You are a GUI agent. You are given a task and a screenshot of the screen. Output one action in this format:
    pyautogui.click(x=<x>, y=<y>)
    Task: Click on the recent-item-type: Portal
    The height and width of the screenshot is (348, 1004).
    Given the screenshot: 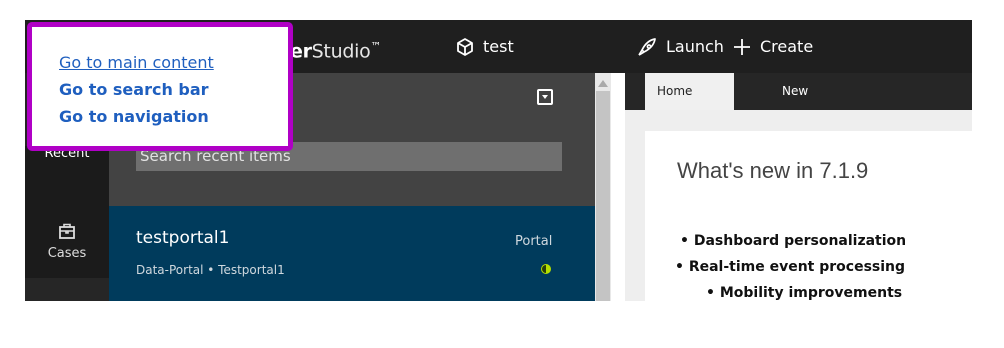 What is the action you would take?
    pyautogui.click(x=534, y=241)
    